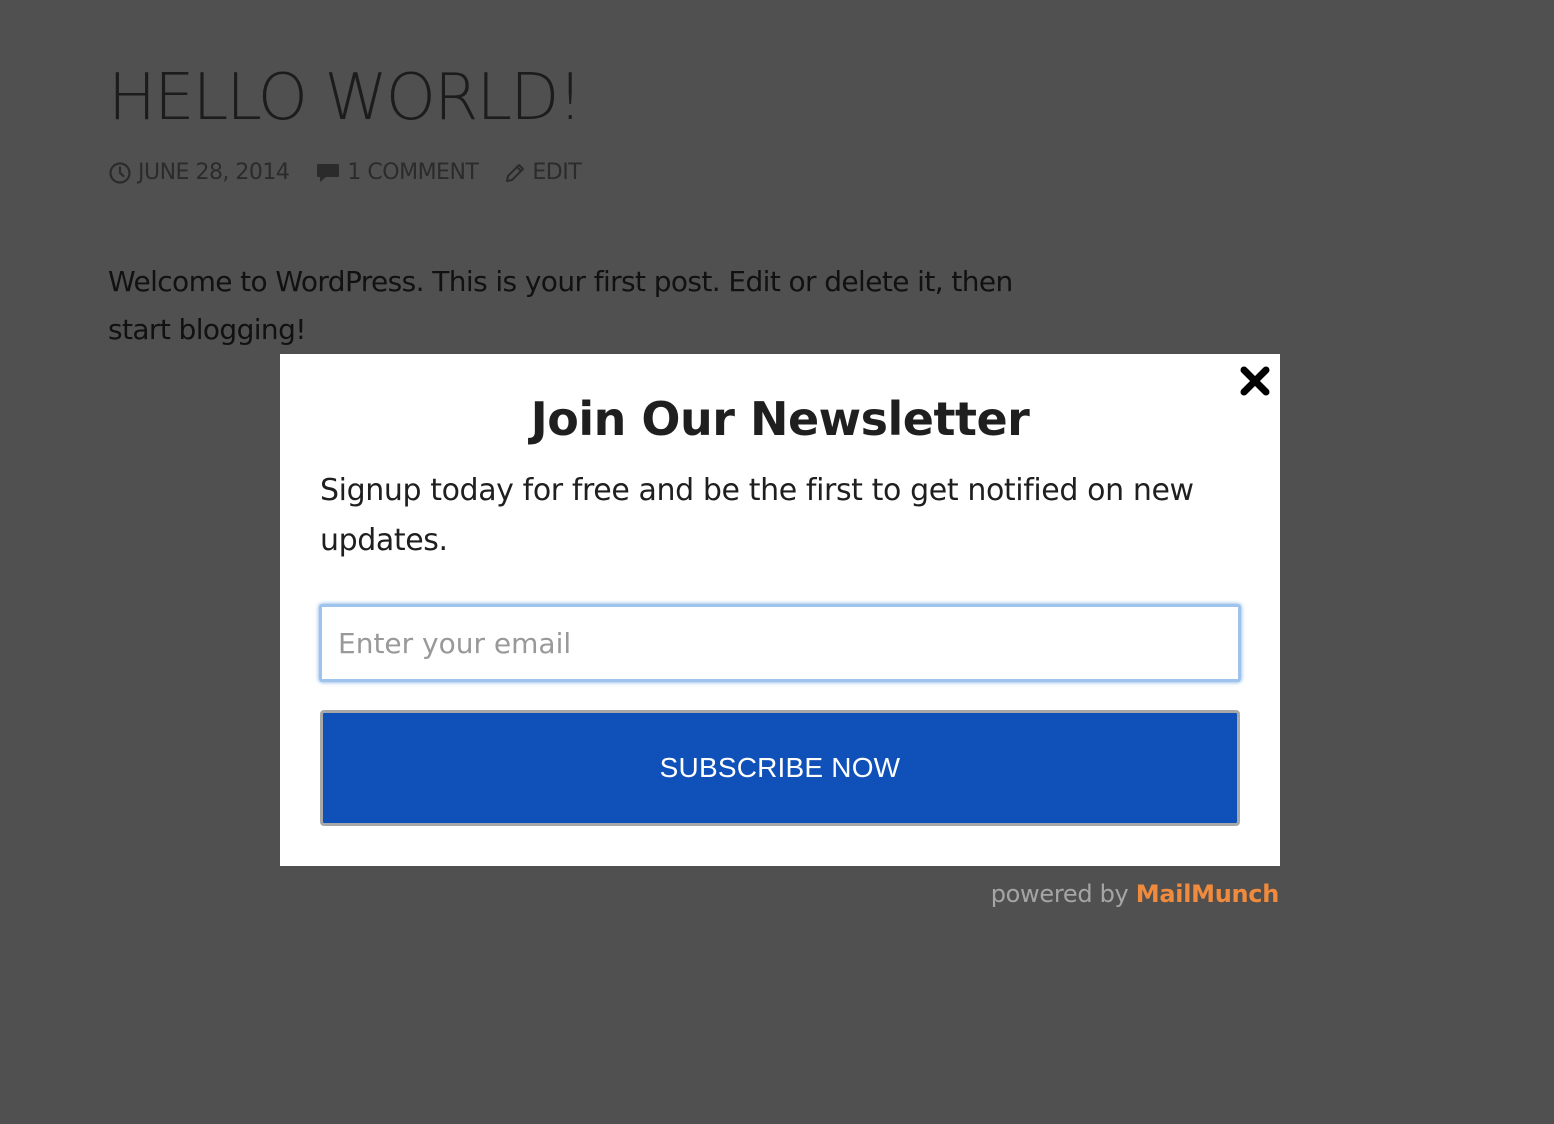 The width and height of the screenshot is (1554, 1124). What do you see at coordinates (780, 419) in the screenshot?
I see `popup-title: Join Our Newsletter` at bounding box center [780, 419].